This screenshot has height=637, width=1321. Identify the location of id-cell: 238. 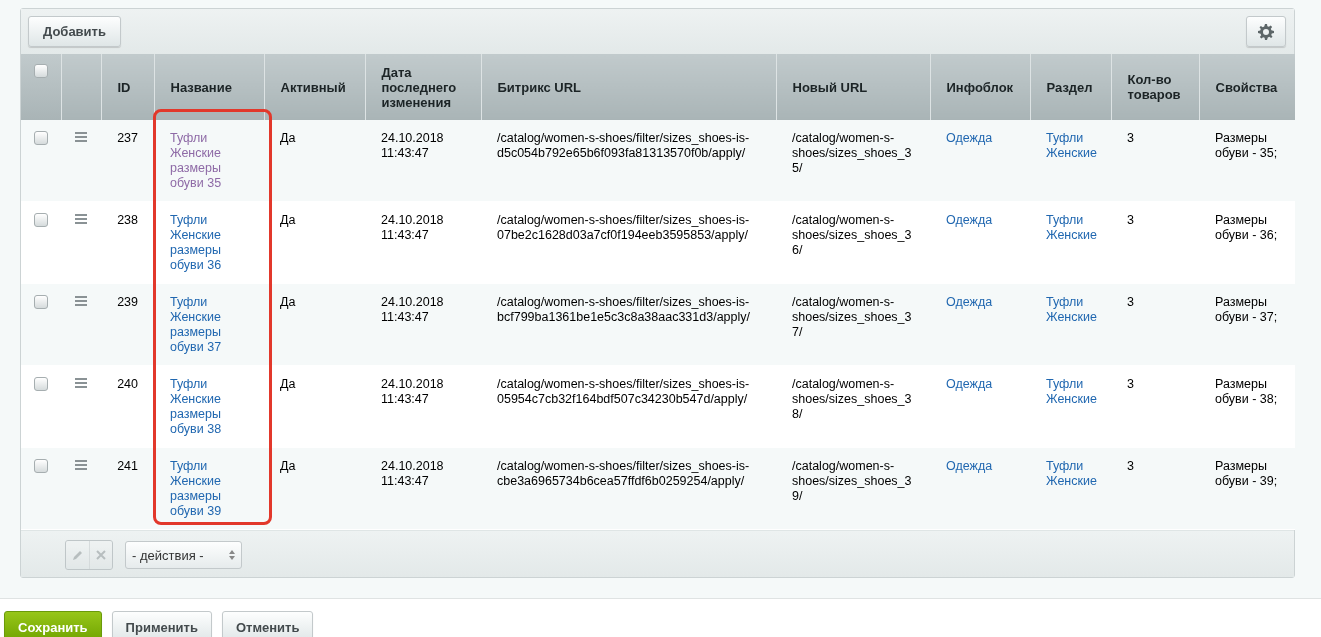
(127, 242).